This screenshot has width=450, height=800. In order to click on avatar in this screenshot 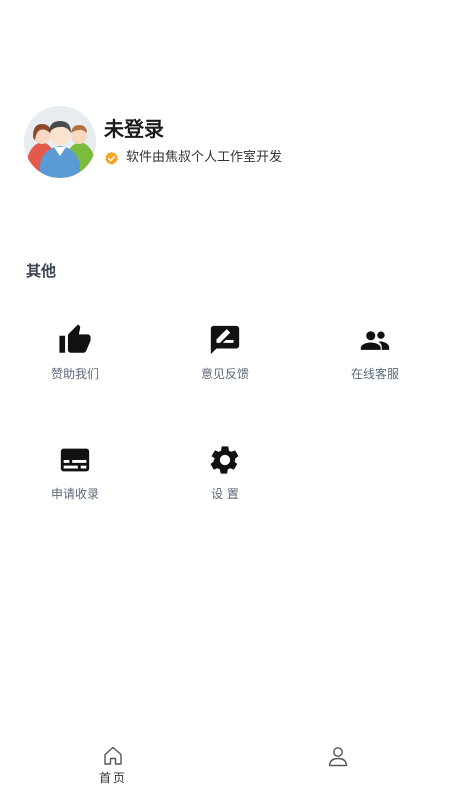, I will do `click(60, 142)`.